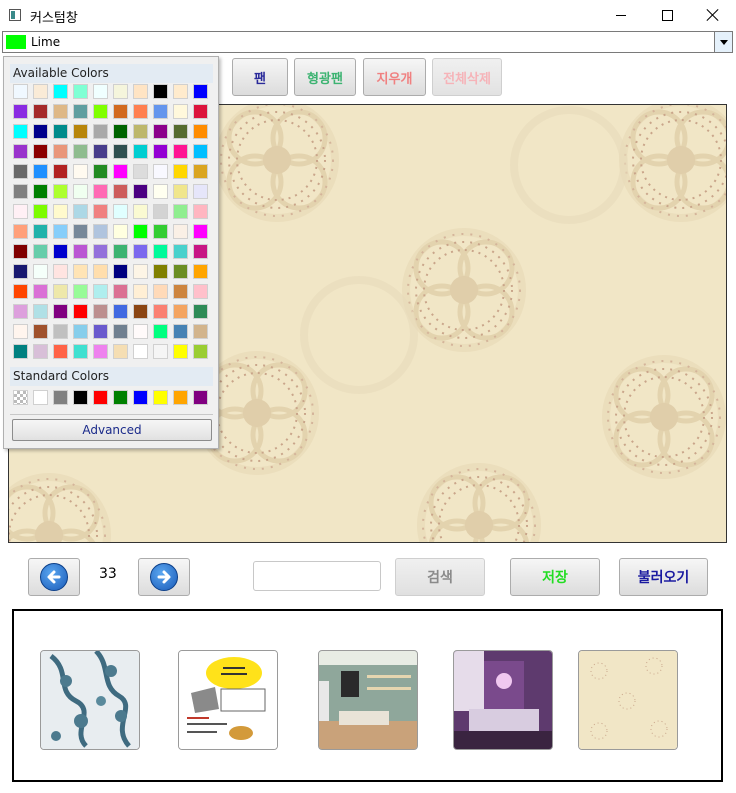  What do you see at coordinates (723, 42) in the screenshot?
I see `combo-dropdown-button` at bounding box center [723, 42].